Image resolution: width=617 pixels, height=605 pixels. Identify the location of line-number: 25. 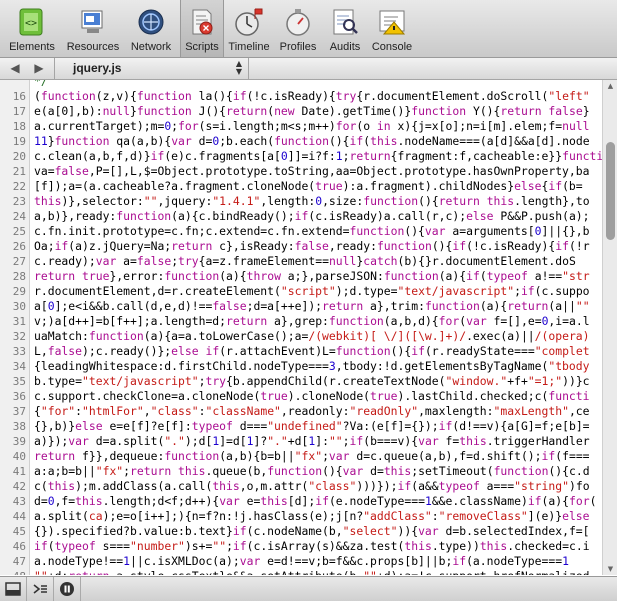
(13, 231).